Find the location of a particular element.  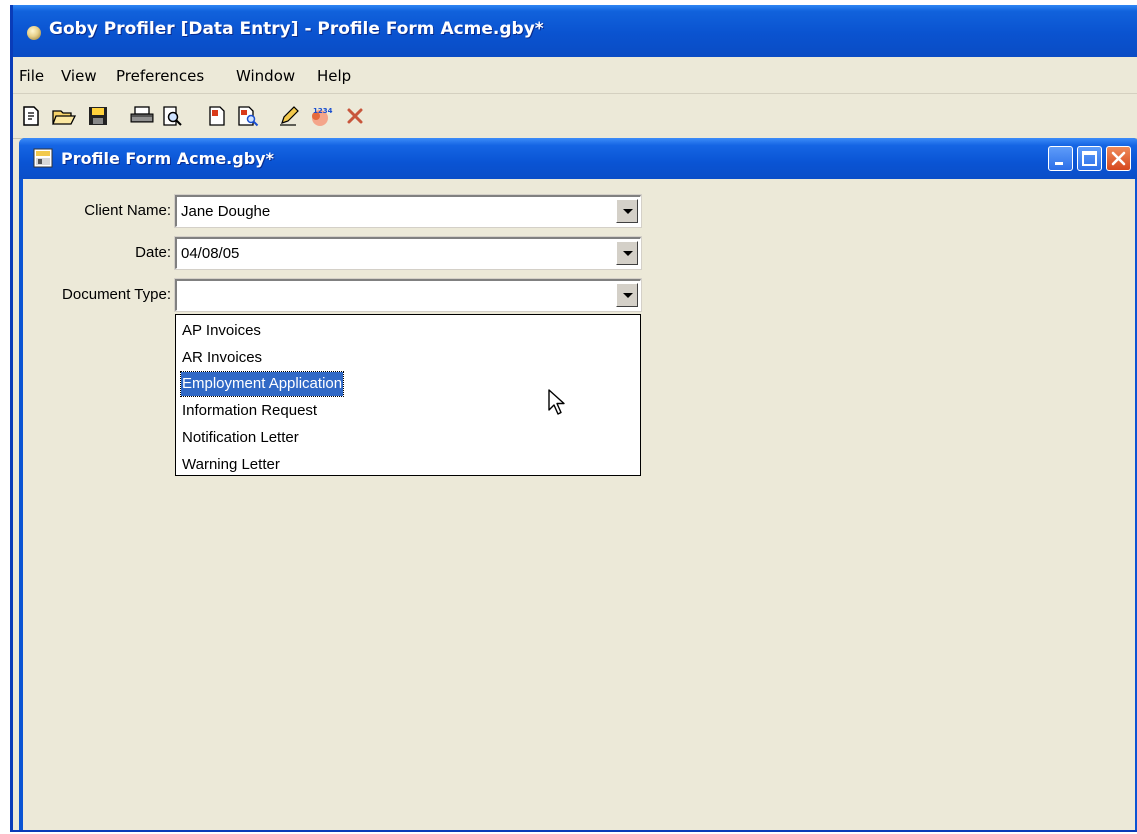

close-button is located at coordinates (1118, 158).